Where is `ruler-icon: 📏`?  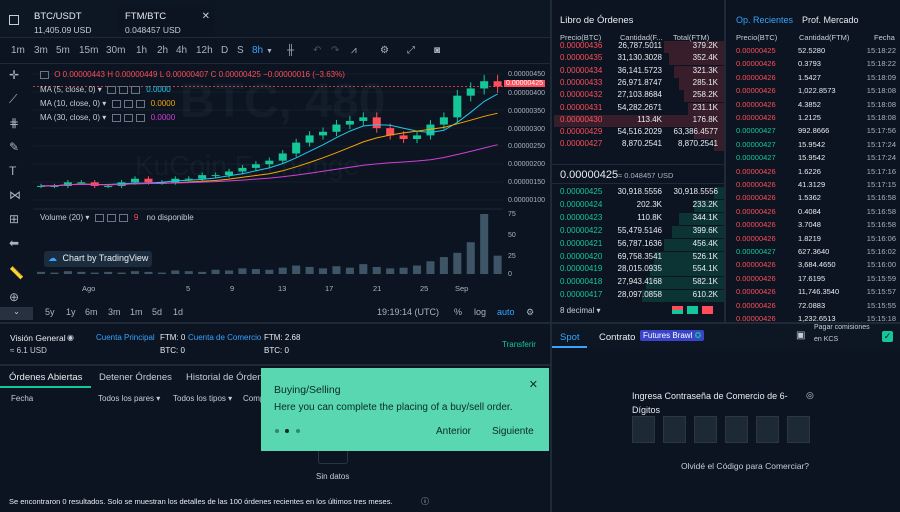
ruler-icon: 📏 is located at coordinates (16, 273).